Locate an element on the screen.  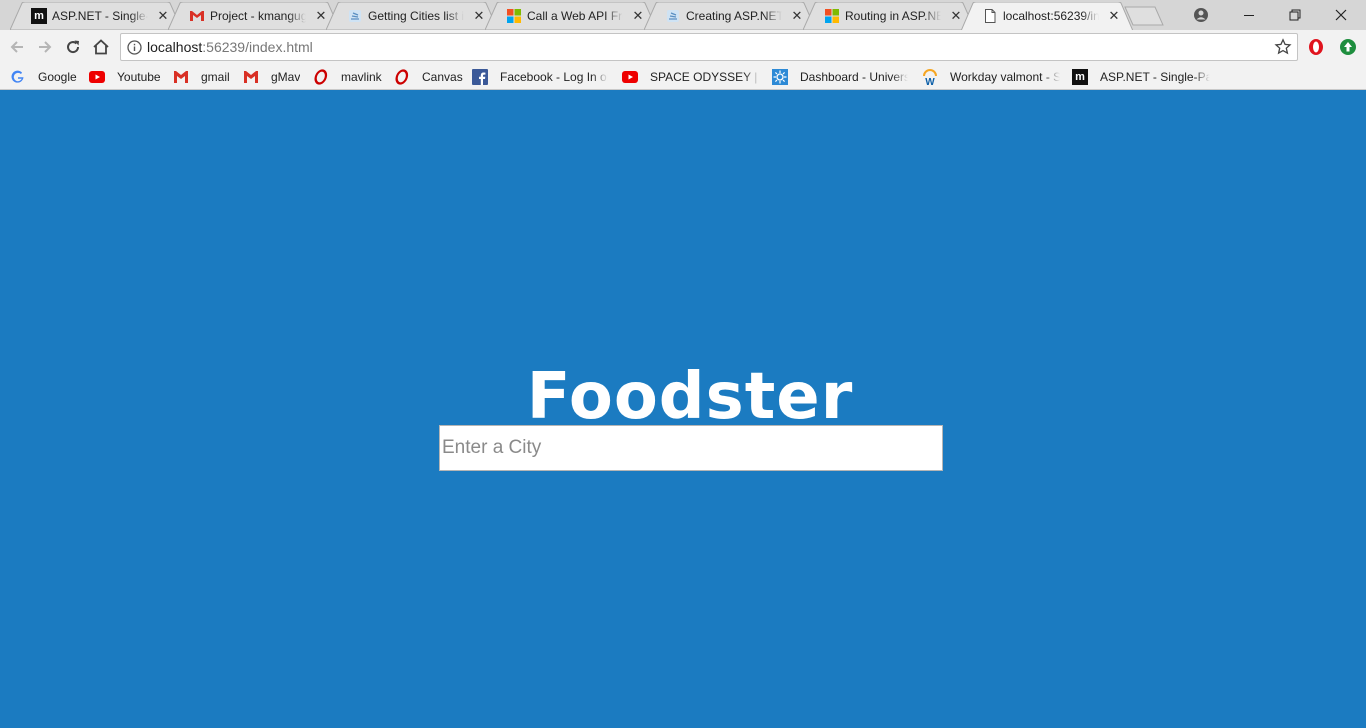
profile-icon is located at coordinates (1201, 15).